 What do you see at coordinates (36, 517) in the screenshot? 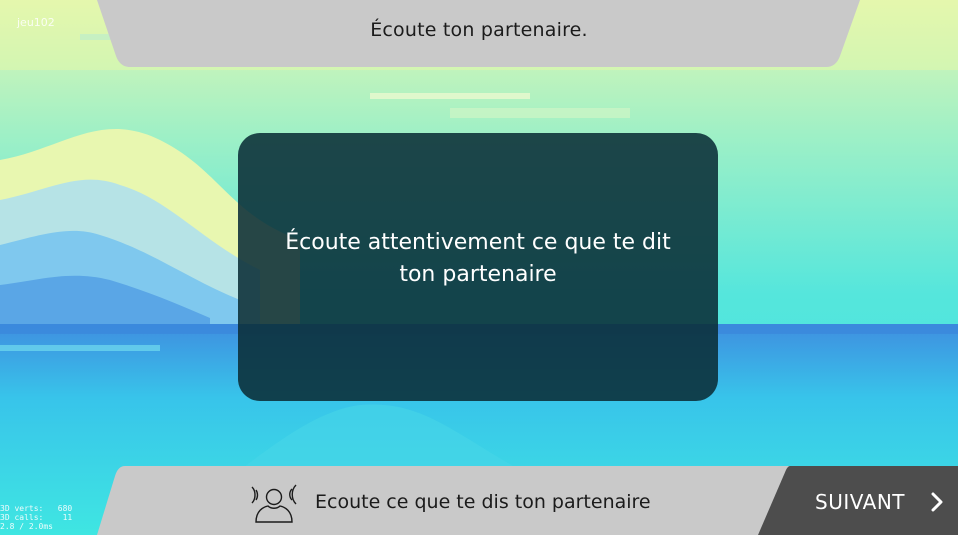
I see `debug-stats: 3D verts: 680 3D calls: 11 2.8 / 2.0ms` at bounding box center [36, 517].